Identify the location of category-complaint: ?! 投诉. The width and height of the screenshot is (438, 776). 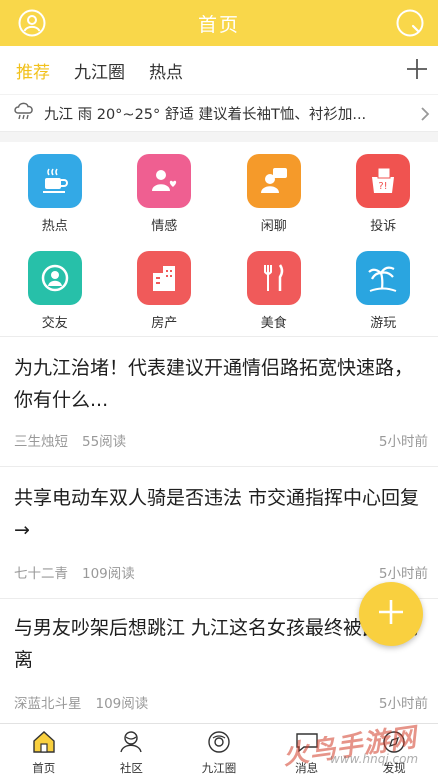
(383, 190).